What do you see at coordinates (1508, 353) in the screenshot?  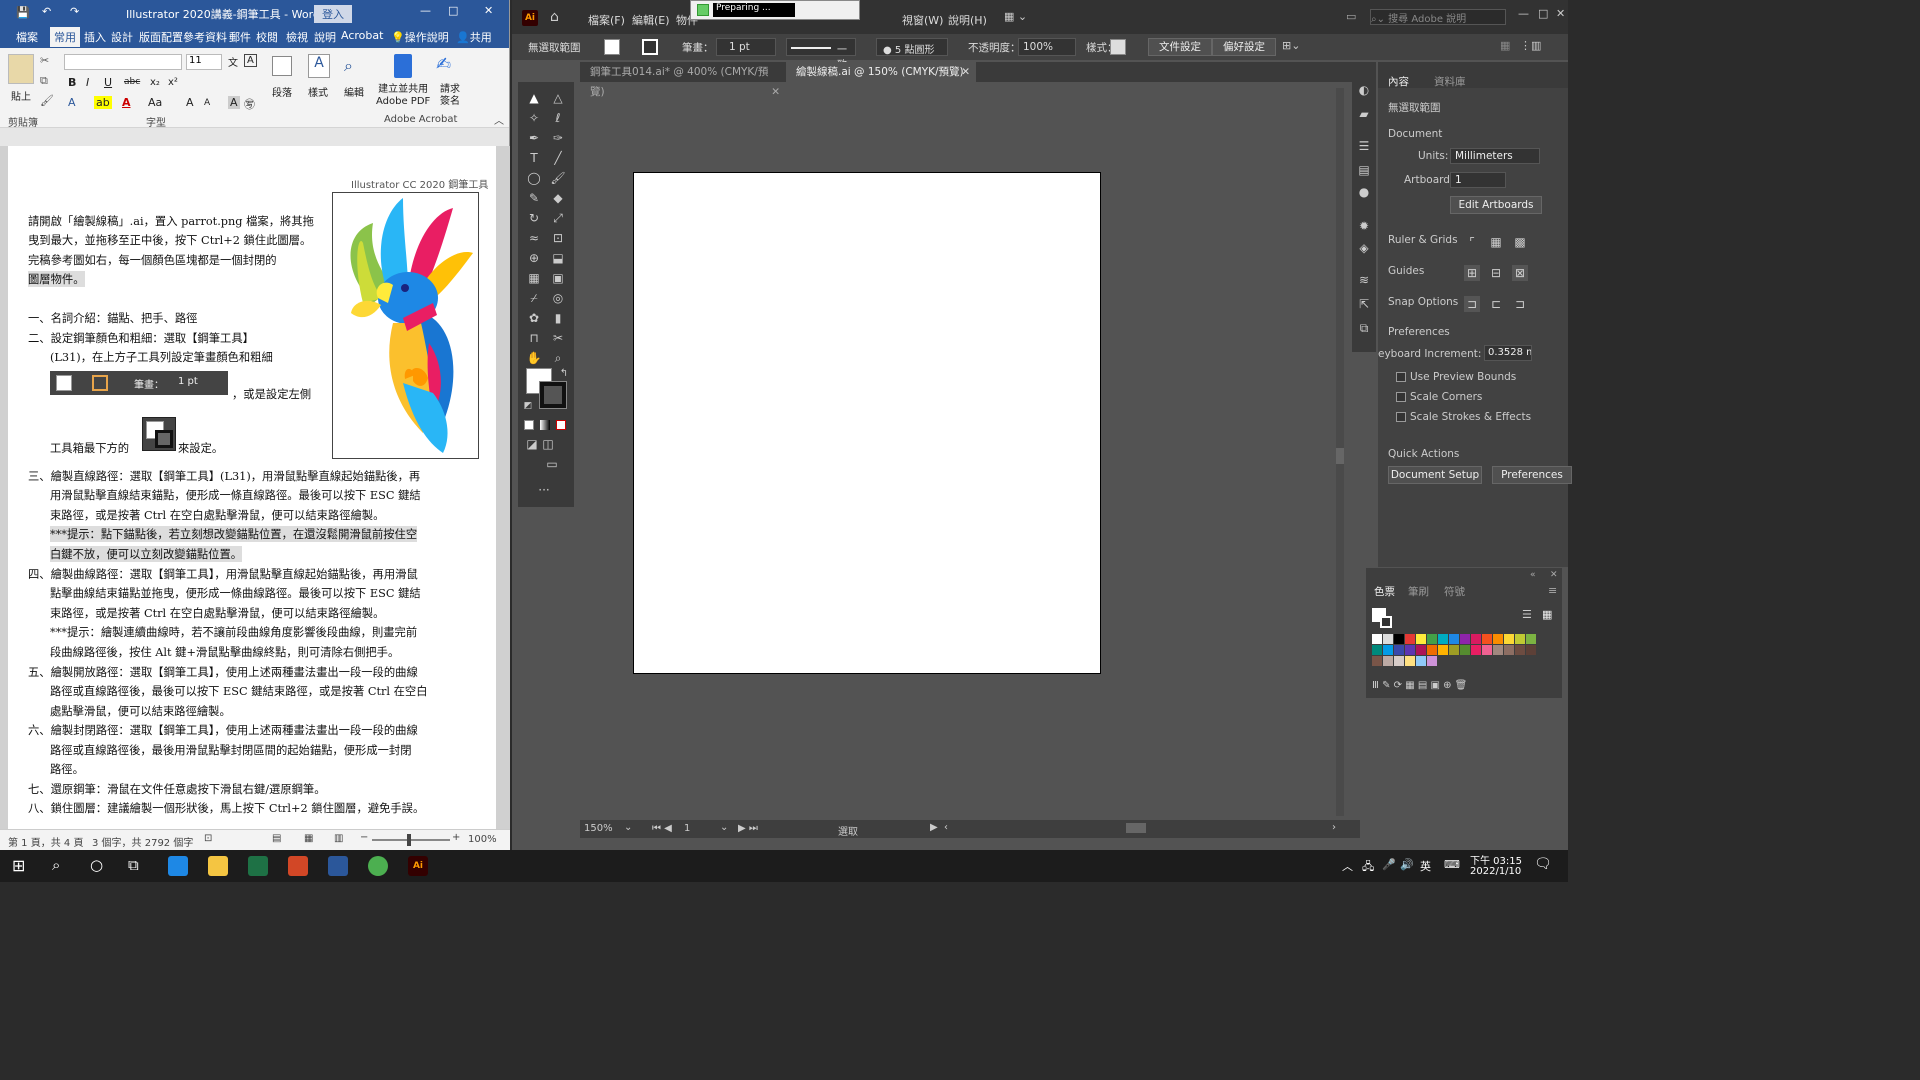 I see `keyboard-increment-input: 0.3528 m` at bounding box center [1508, 353].